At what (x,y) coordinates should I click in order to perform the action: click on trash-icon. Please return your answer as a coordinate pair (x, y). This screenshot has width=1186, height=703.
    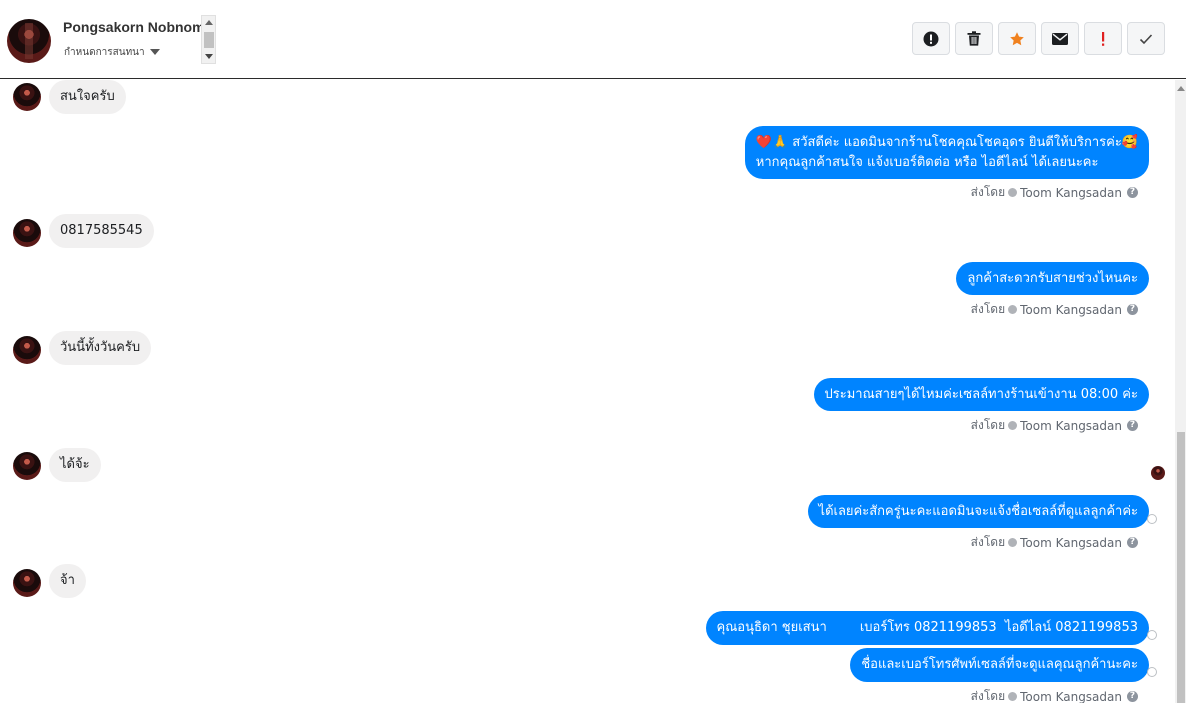
    Looking at the image, I should click on (974, 38).